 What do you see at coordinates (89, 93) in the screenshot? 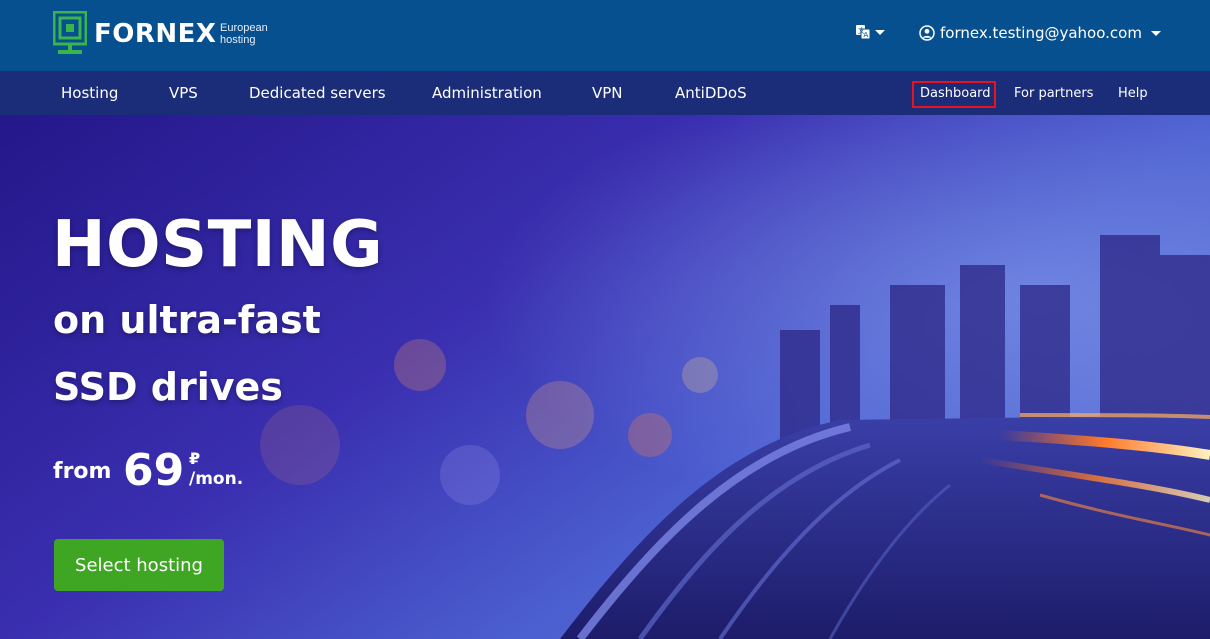
I see `nav-item-hosting: Hosting` at bounding box center [89, 93].